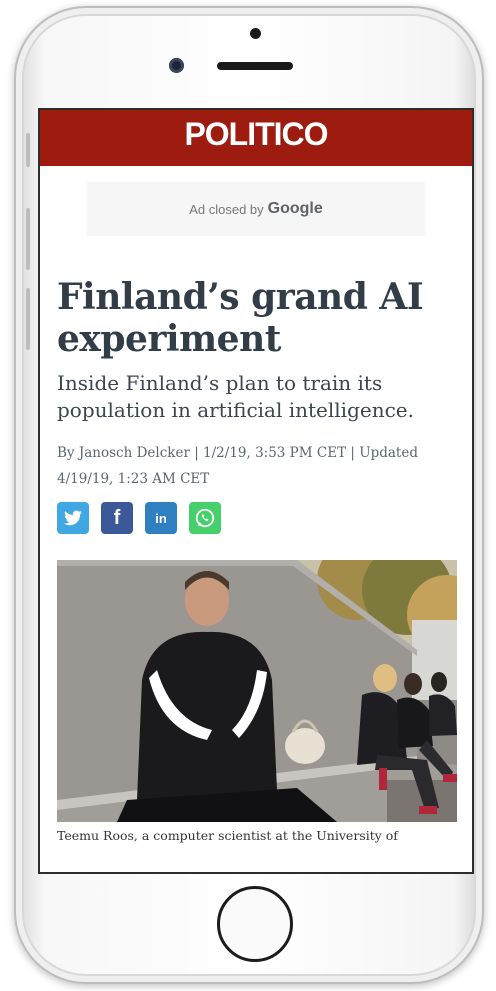 The height and width of the screenshot is (991, 496). I want to click on facebook-icon: f, so click(117, 517).